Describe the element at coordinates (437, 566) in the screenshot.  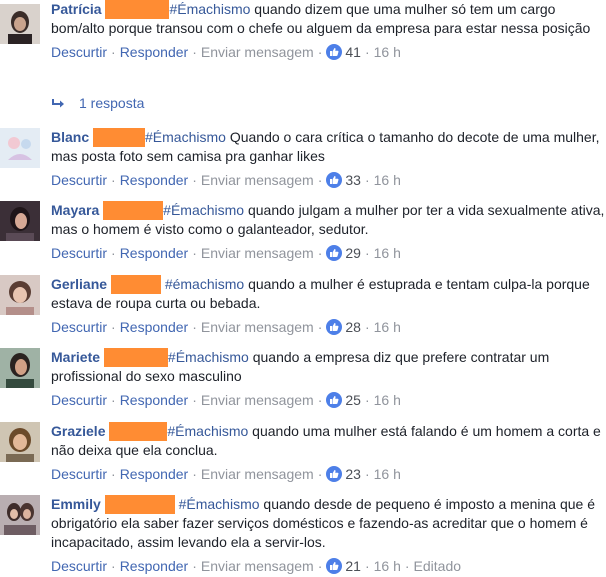
I see `edited-label: Editado` at that location.